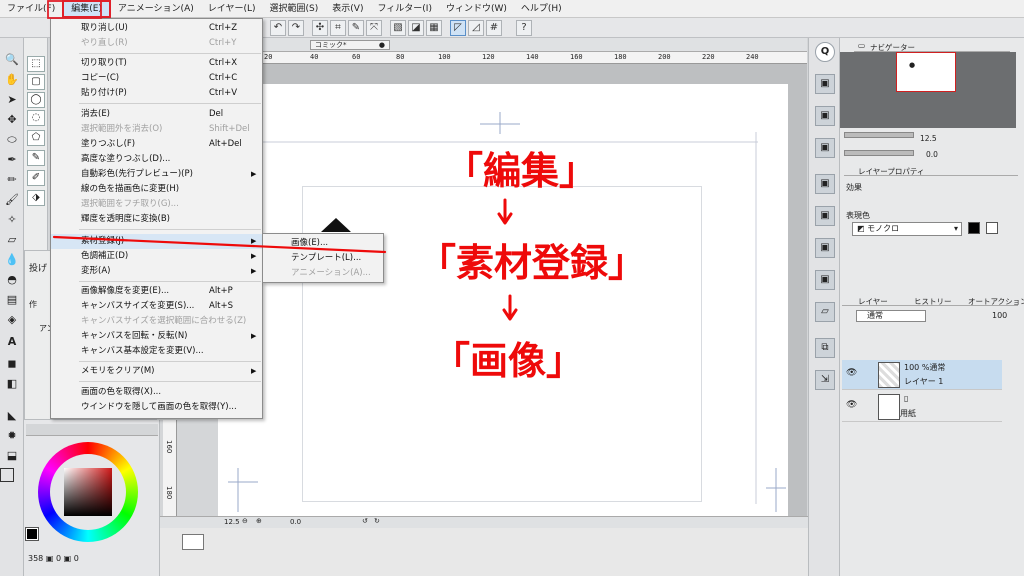  Describe the element at coordinates (532, 262) in the screenshot. I see `annotation-step-register-material: 「素材登録」` at that location.